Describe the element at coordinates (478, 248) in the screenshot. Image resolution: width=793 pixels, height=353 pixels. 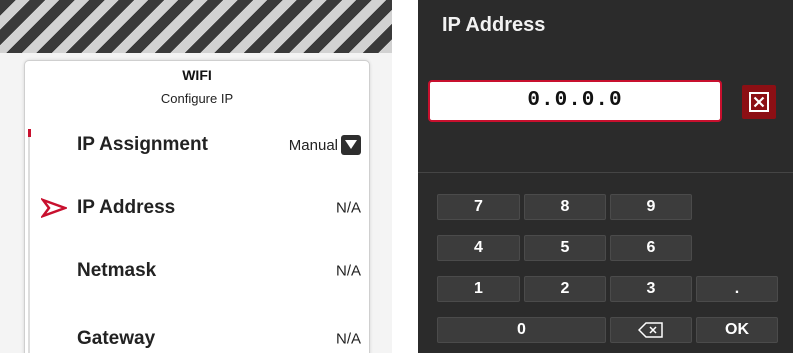
I see `key-4: 4` at that location.